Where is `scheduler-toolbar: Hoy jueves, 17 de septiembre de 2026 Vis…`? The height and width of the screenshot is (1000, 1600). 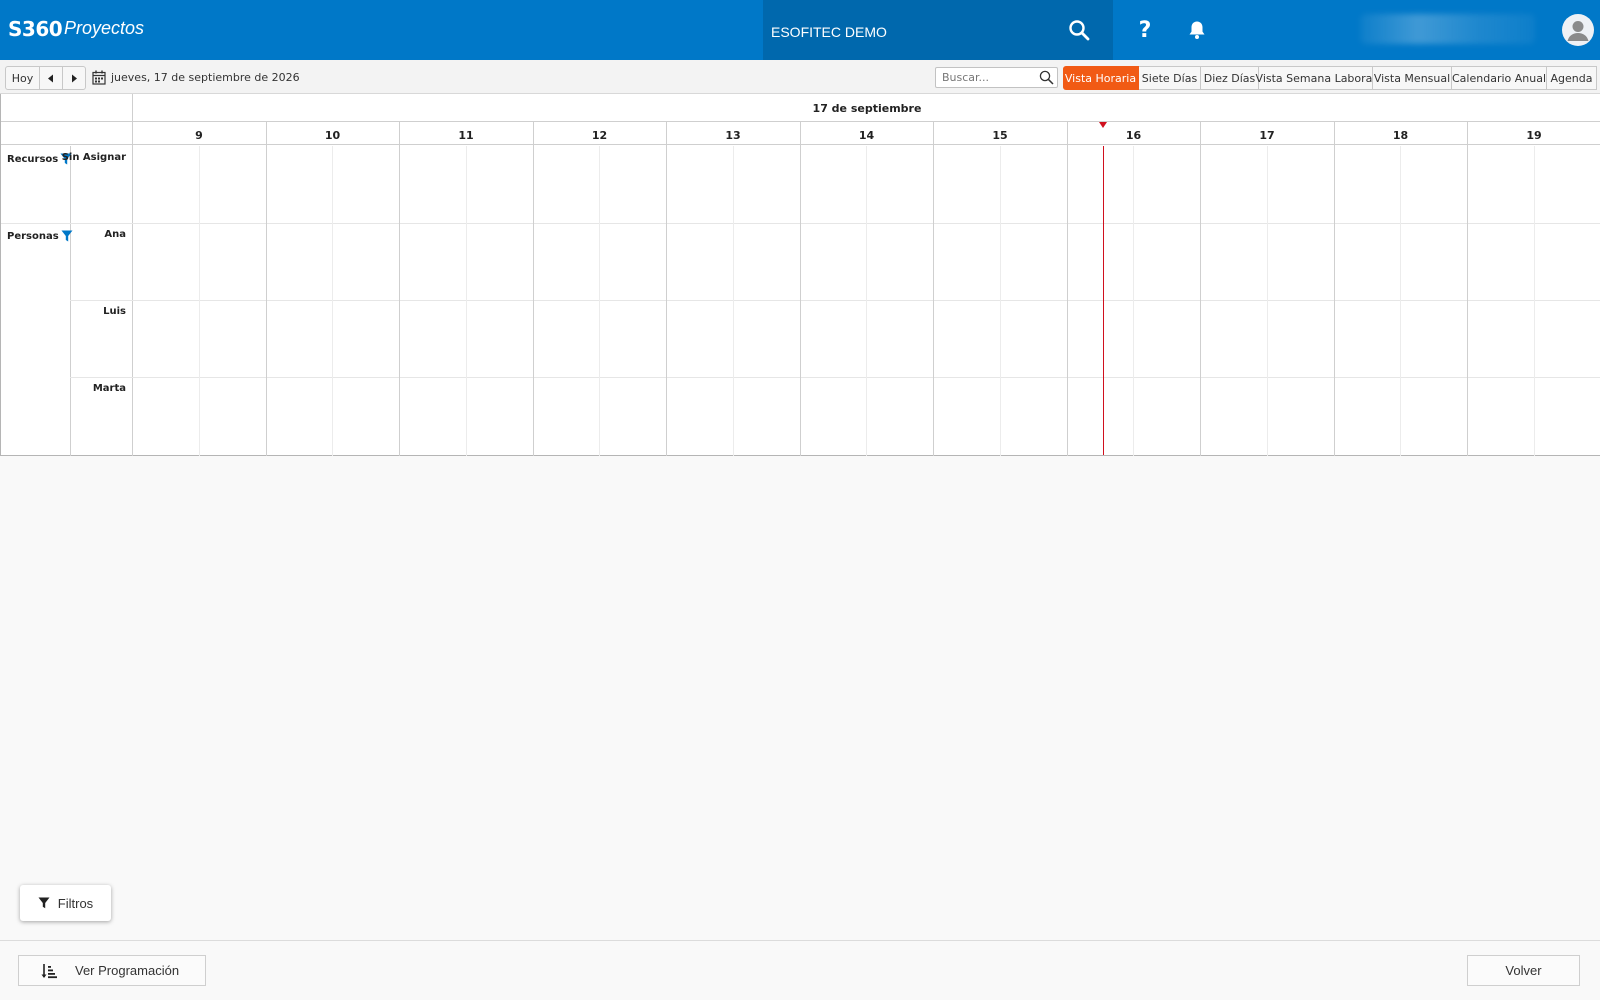 scheduler-toolbar: Hoy jueves, 17 de septiembre de 2026 Vis… is located at coordinates (800, 77).